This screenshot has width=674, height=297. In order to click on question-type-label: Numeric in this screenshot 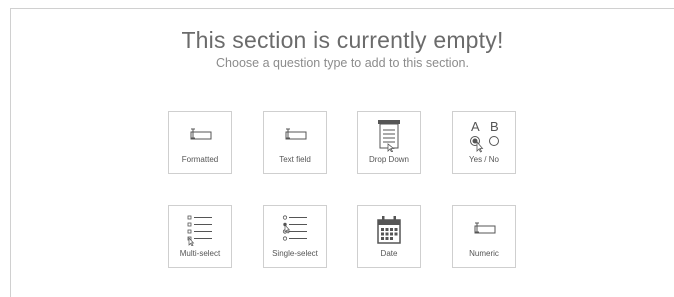, I will do `click(484, 253)`.